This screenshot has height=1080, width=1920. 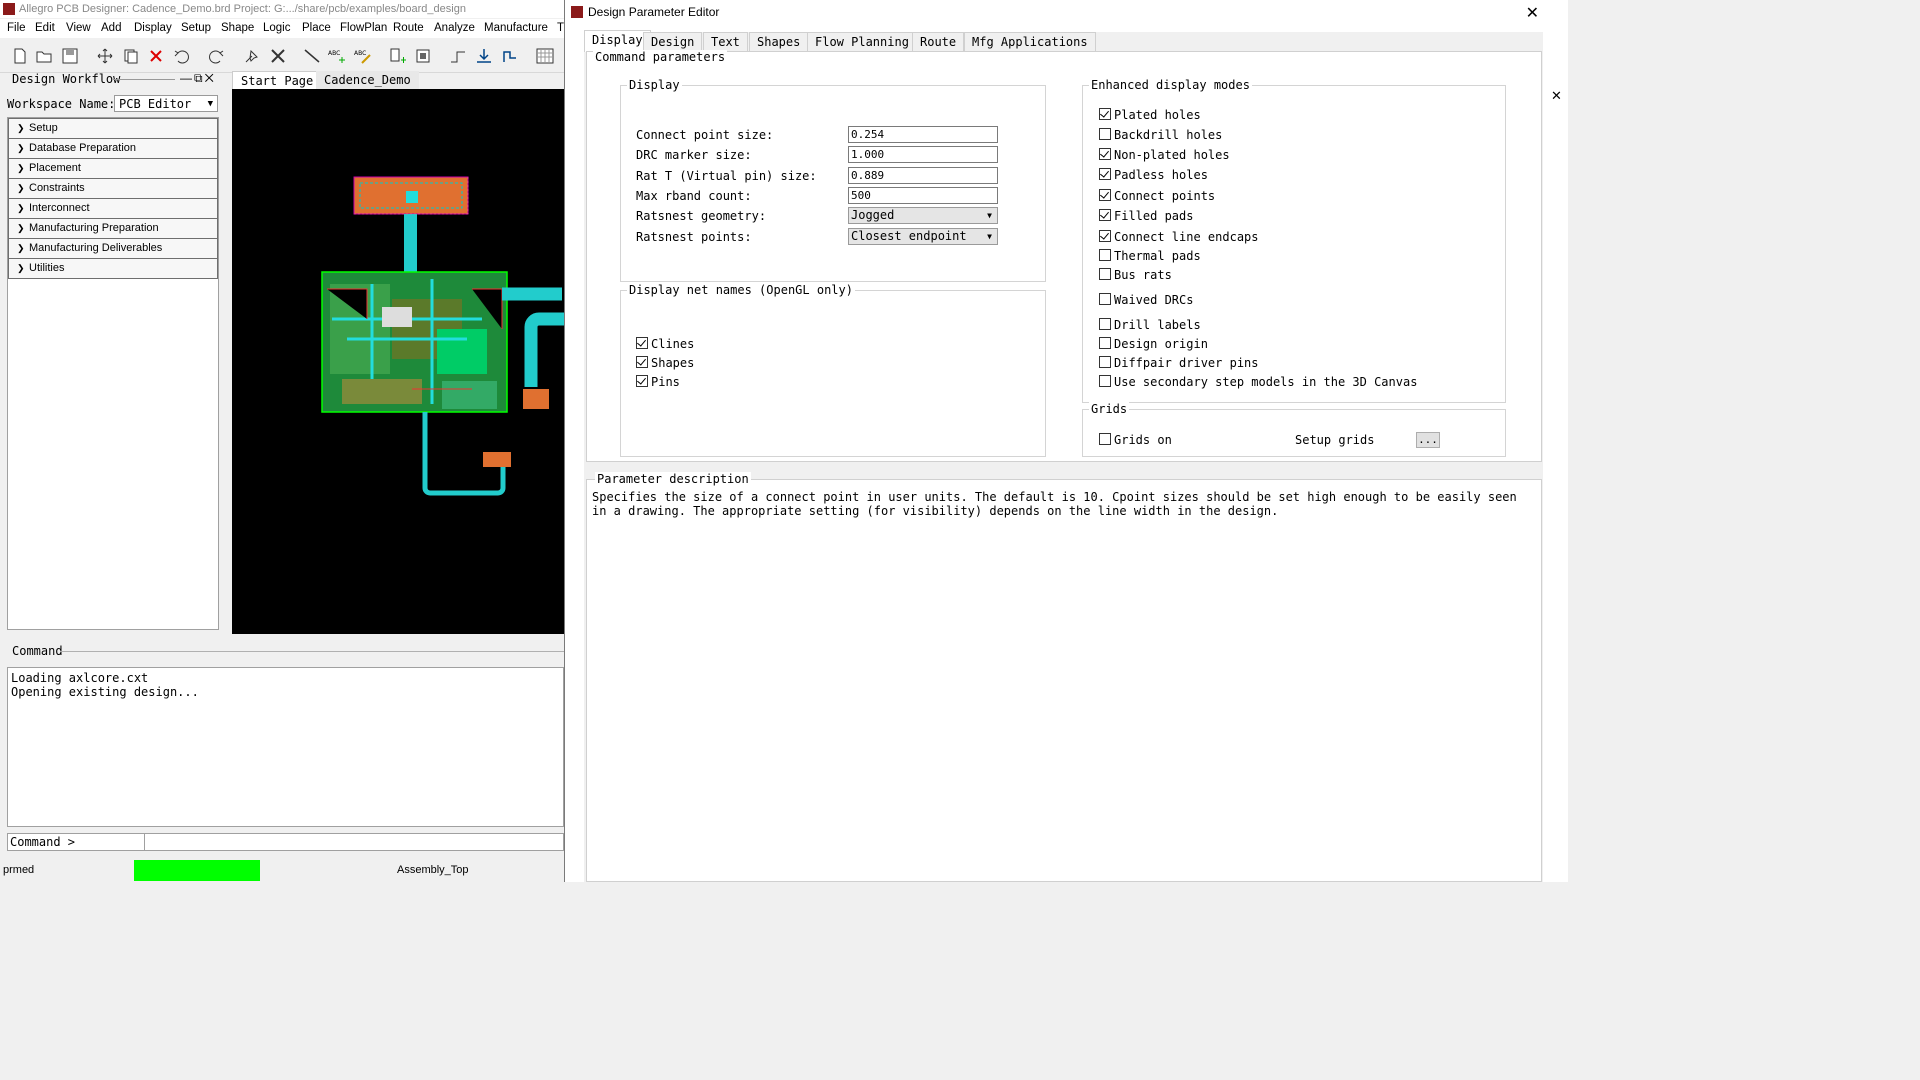 I want to click on place-component-icon, so click(x=397, y=56).